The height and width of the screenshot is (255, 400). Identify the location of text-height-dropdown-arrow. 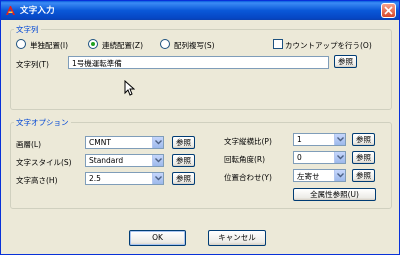
(157, 178).